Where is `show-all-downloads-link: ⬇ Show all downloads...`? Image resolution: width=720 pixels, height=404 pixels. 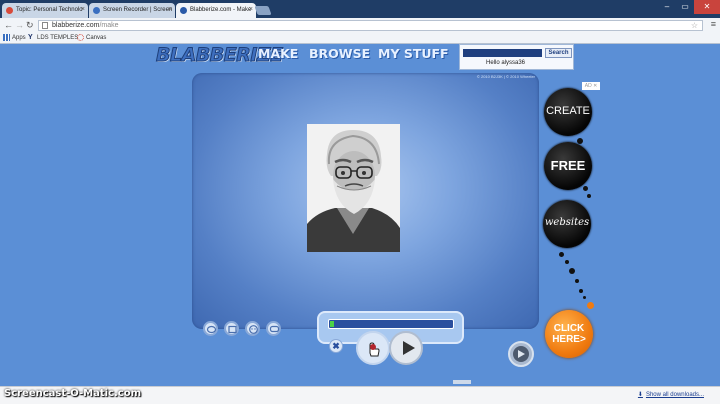 show-all-downloads-link: ⬇ Show all downloads... is located at coordinates (670, 395).